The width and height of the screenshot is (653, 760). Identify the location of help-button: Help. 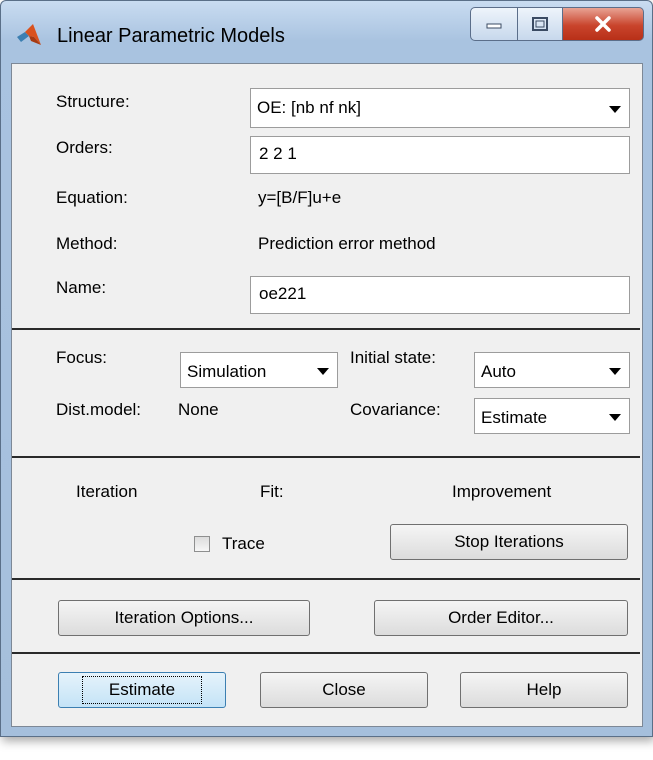
(544, 690).